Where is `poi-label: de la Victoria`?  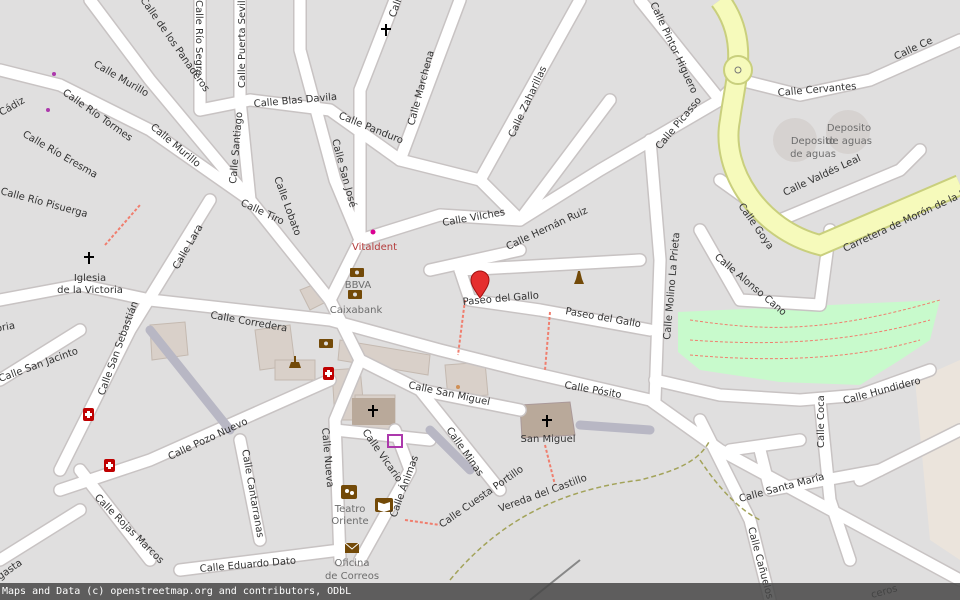
poi-label: de la Victoria is located at coordinates (90, 290).